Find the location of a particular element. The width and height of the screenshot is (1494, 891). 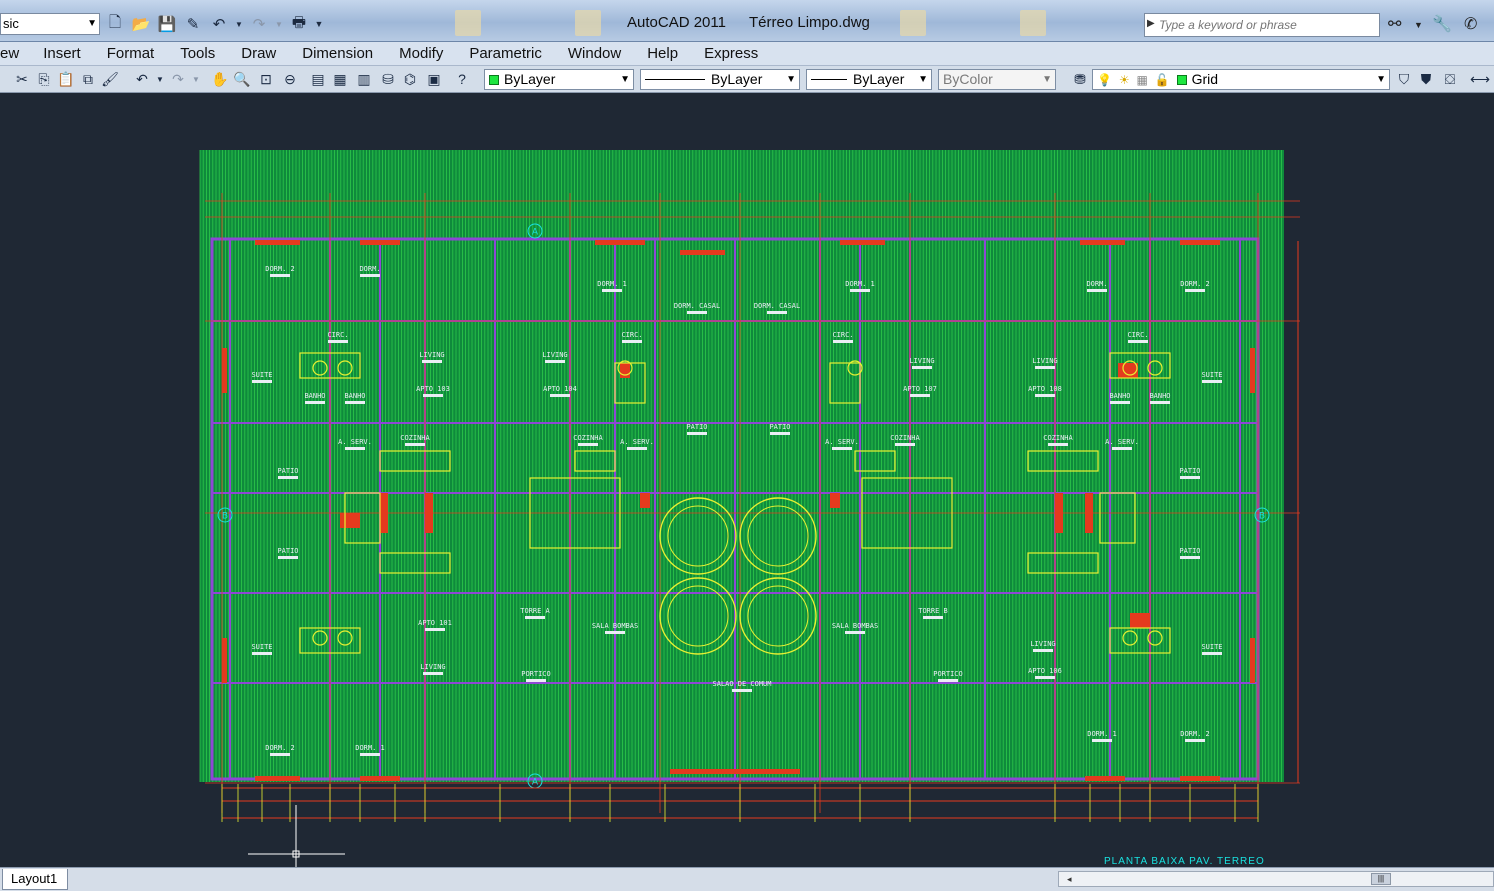

expand-arrow-icon: ▶ is located at coordinates (1151, 23).